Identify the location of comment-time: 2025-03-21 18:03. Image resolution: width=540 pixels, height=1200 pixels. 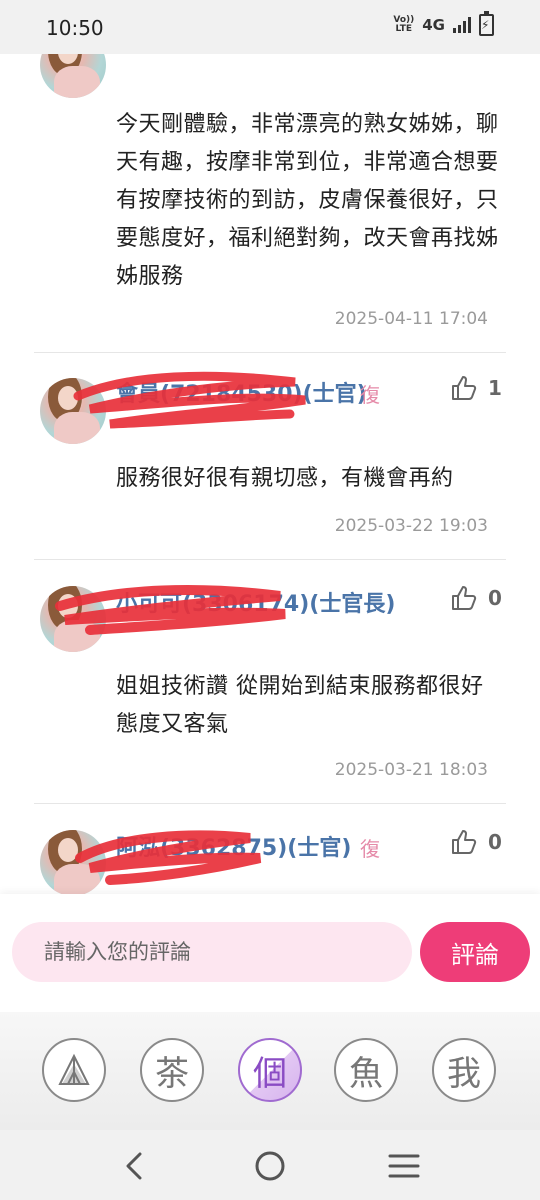
(411, 770).